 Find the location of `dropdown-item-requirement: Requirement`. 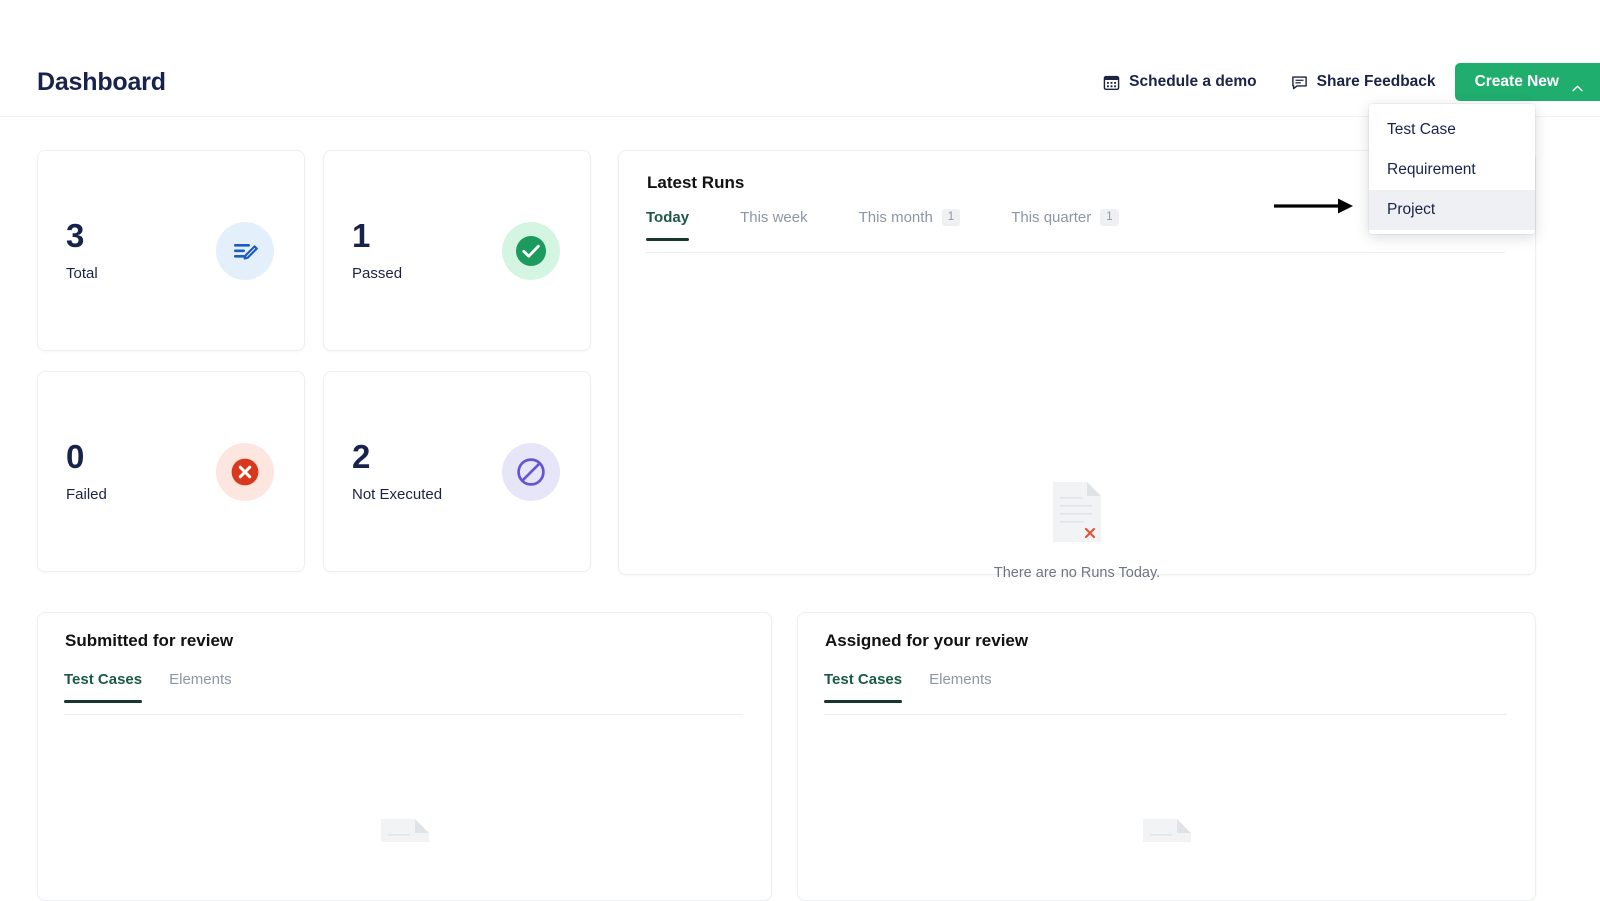

dropdown-item-requirement: Requirement is located at coordinates (1452, 170).